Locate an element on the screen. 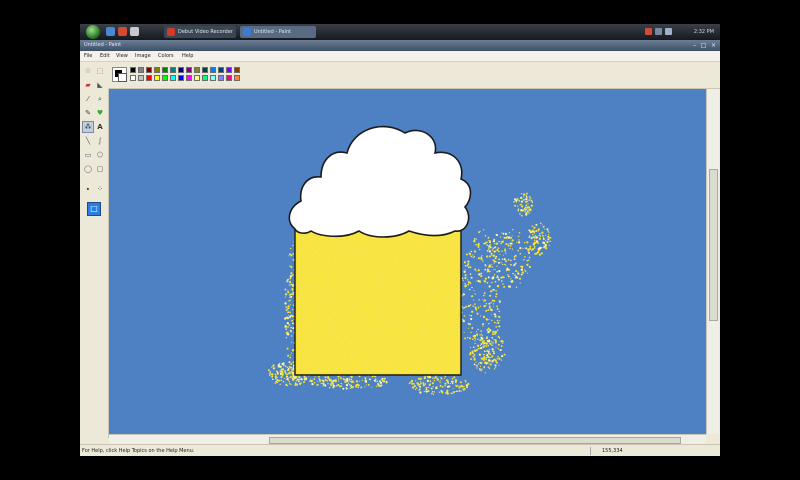 The height and width of the screenshot is (480, 800). spray-size-large-icon: ⁘ is located at coordinates (100, 189).